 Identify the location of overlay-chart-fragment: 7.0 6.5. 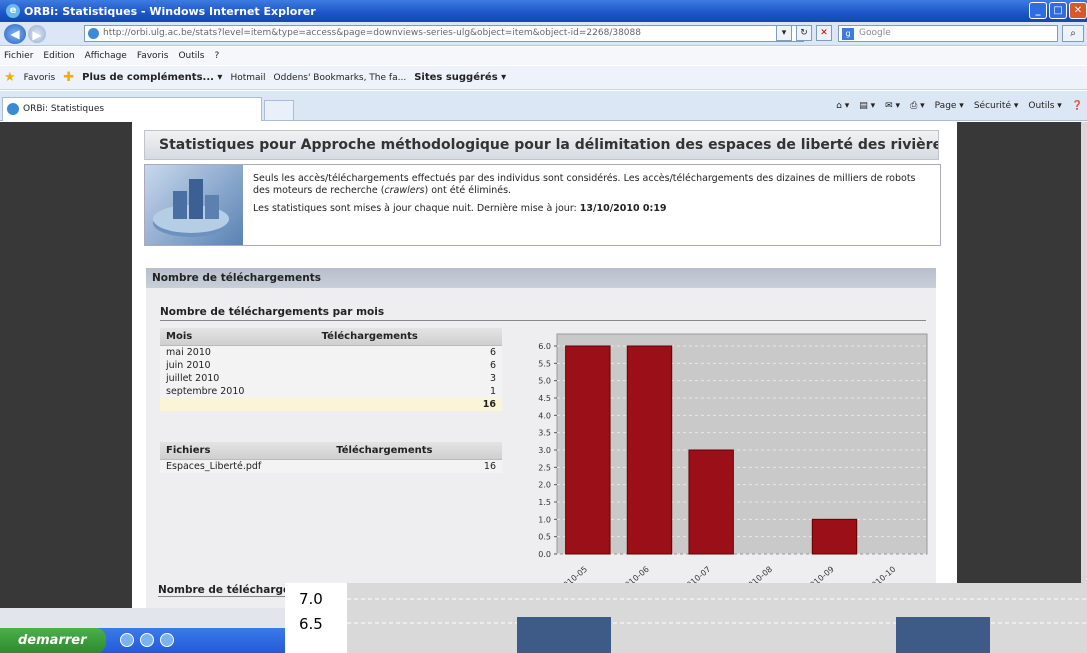
(686, 618).